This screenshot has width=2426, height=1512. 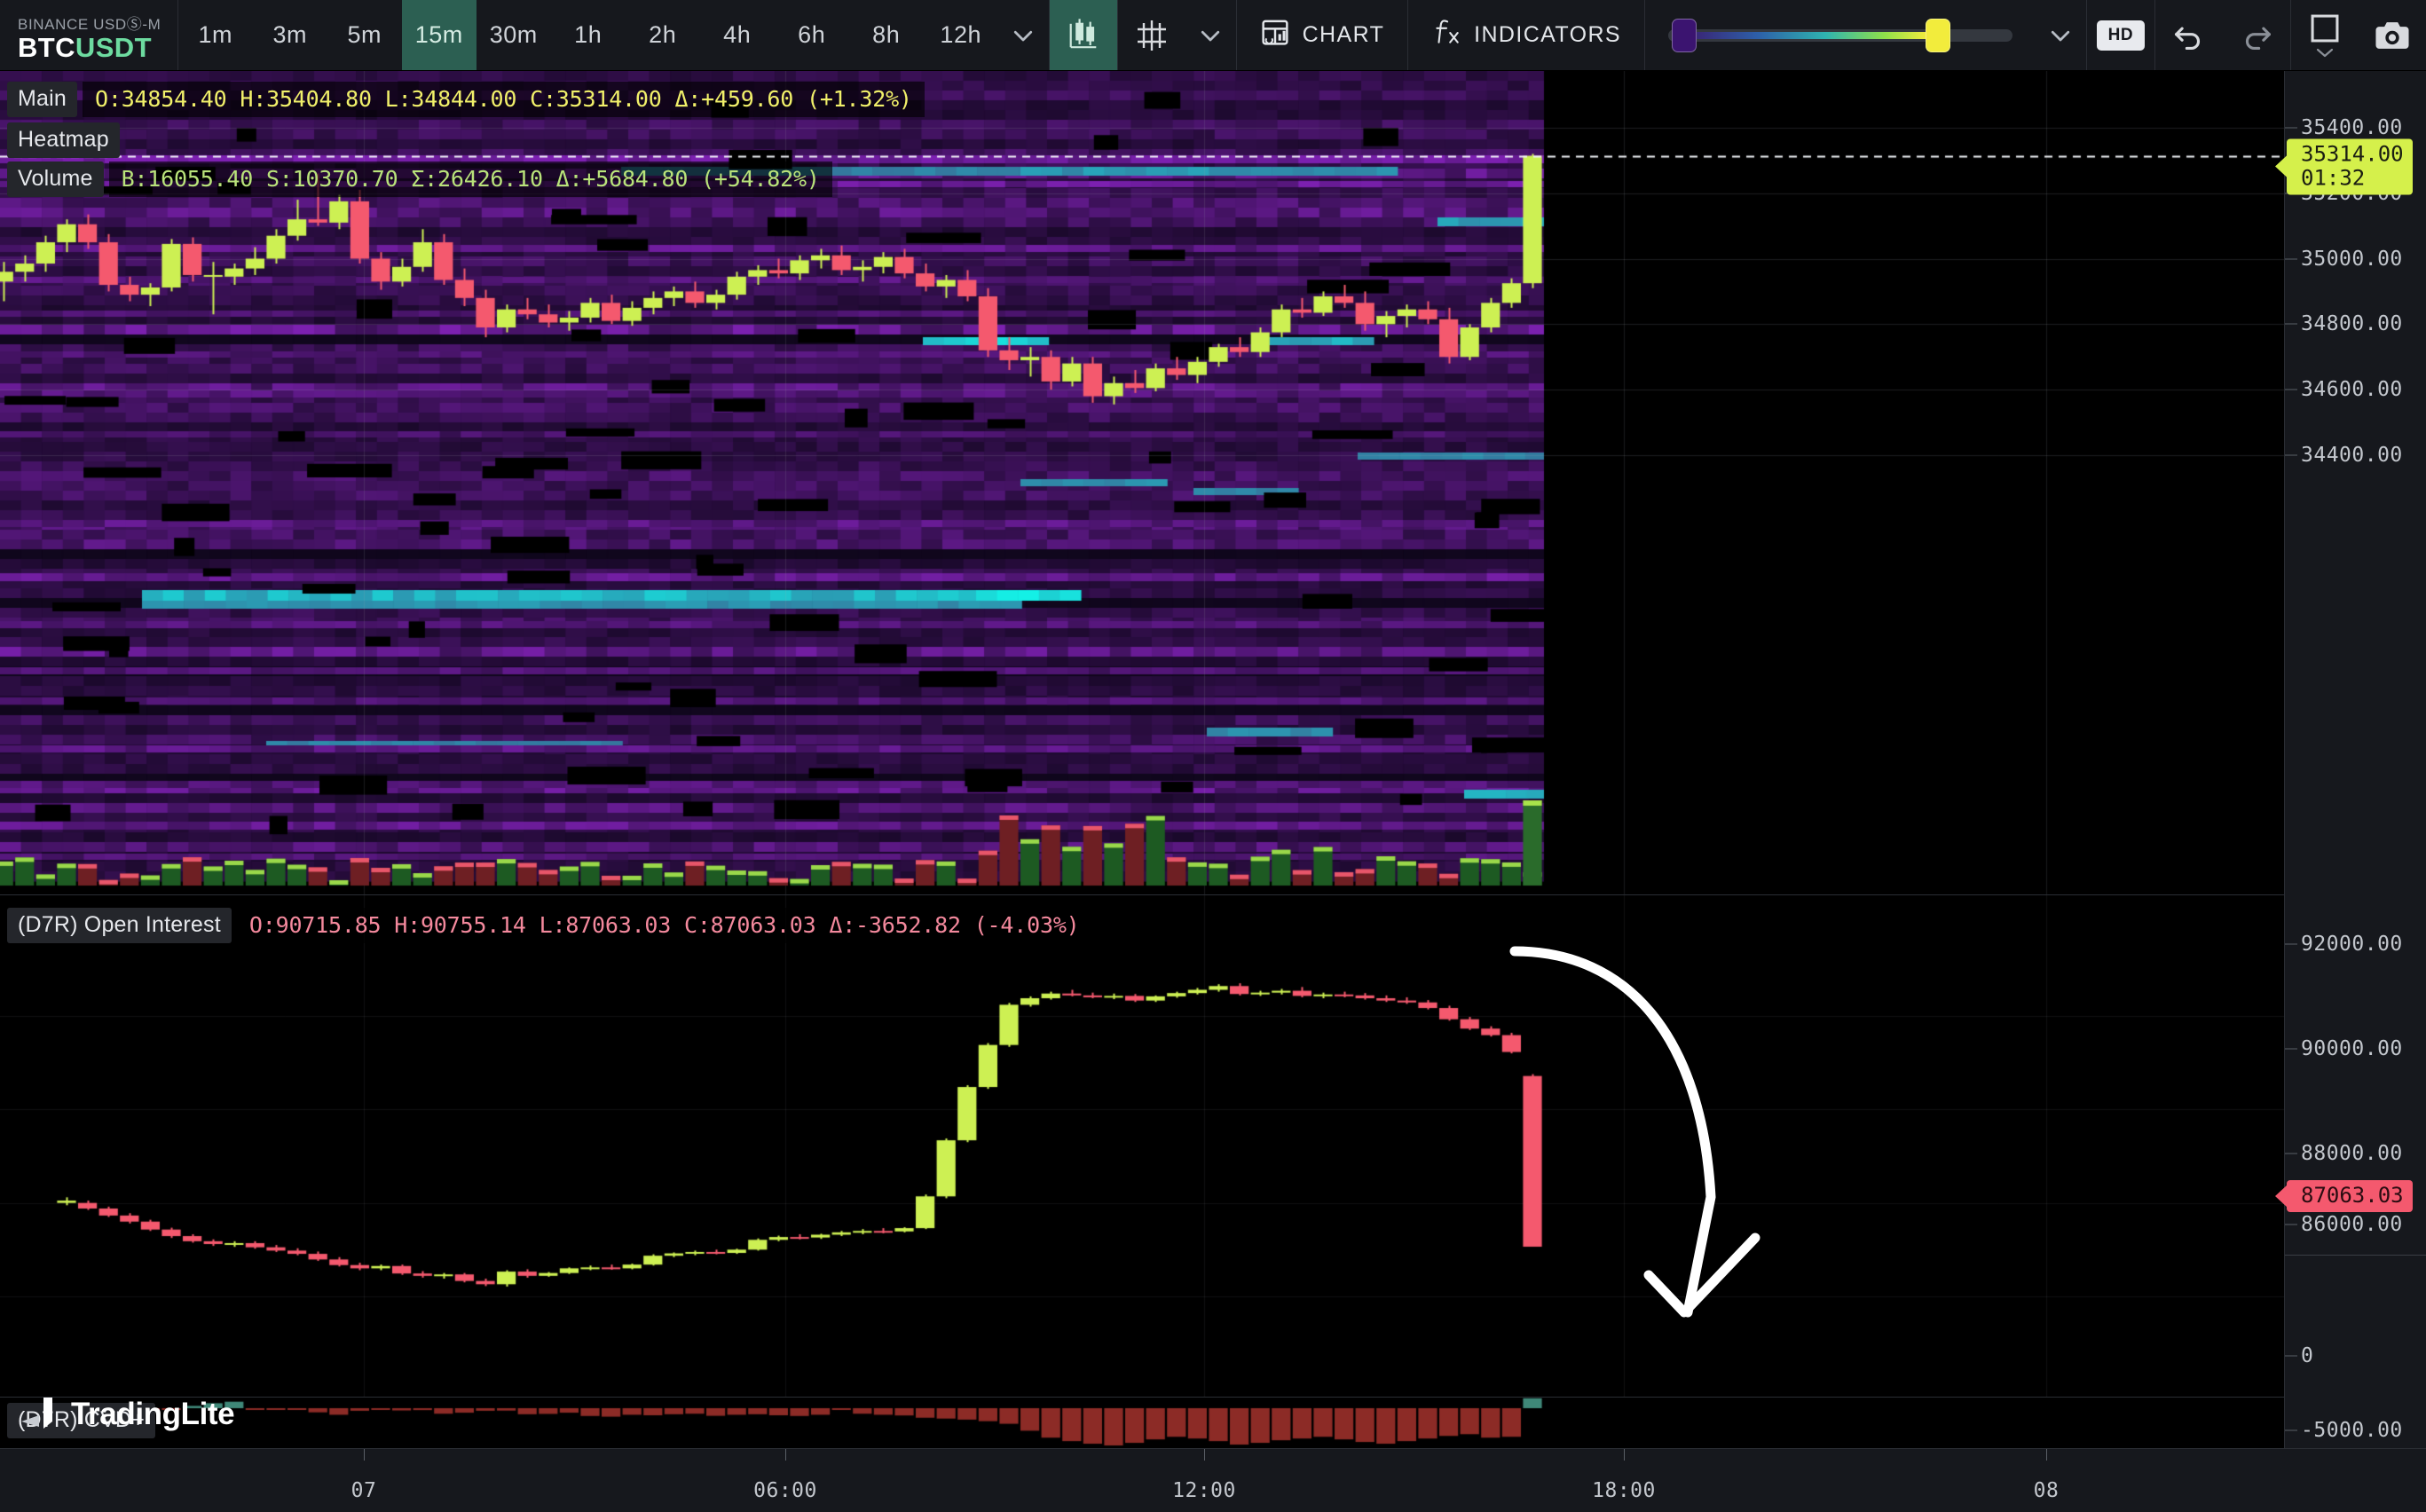 I want to click on open-interest-current-value: 87063.03, so click(x=2352, y=1195).